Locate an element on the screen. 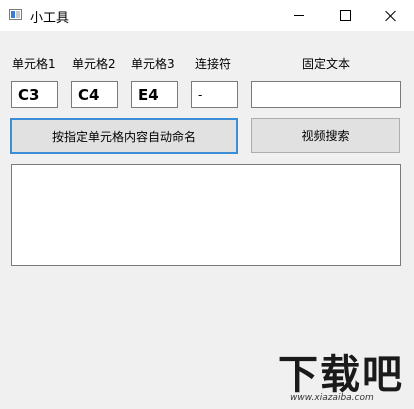  connector-label: 连接符 is located at coordinates (213, 64).